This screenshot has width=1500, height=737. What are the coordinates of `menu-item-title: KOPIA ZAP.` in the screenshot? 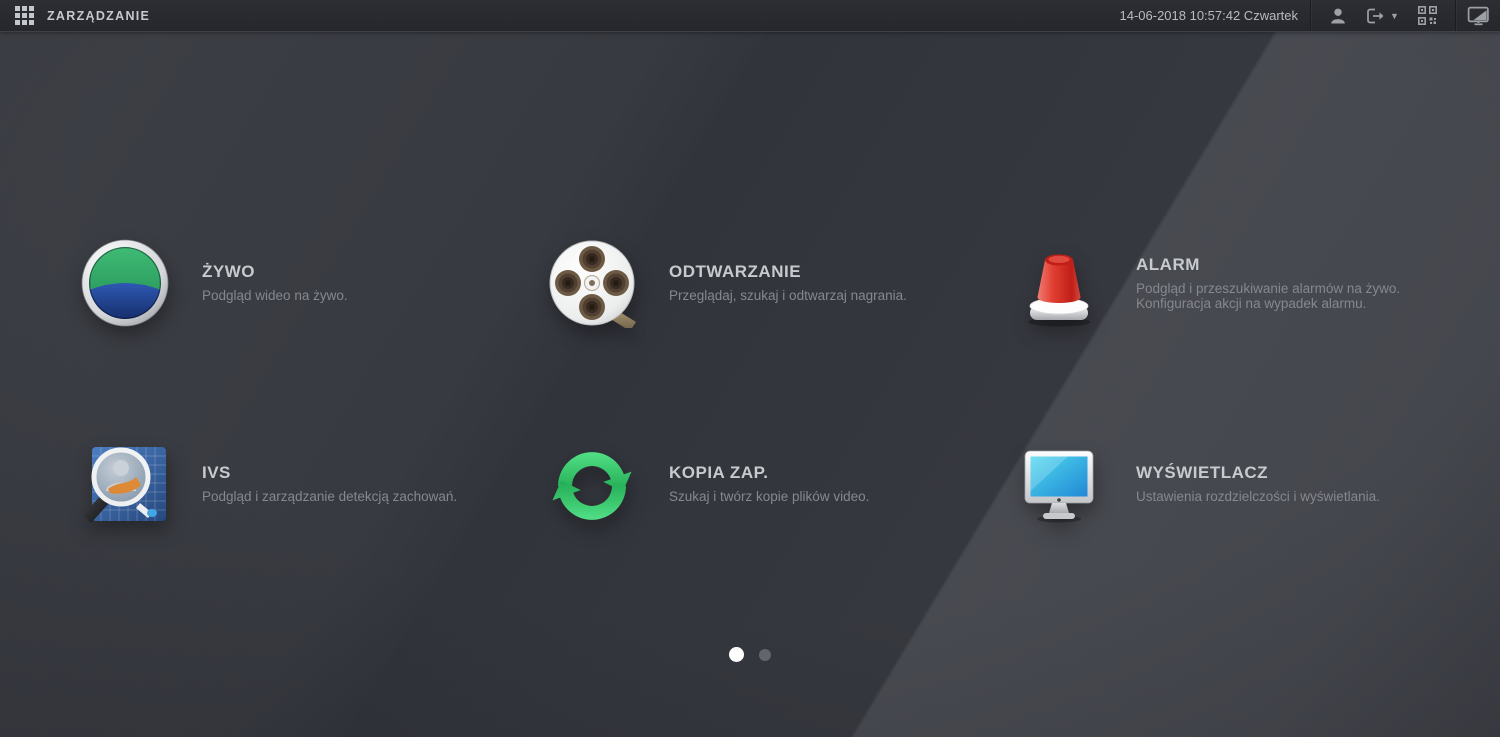 It's located at (719, 473).